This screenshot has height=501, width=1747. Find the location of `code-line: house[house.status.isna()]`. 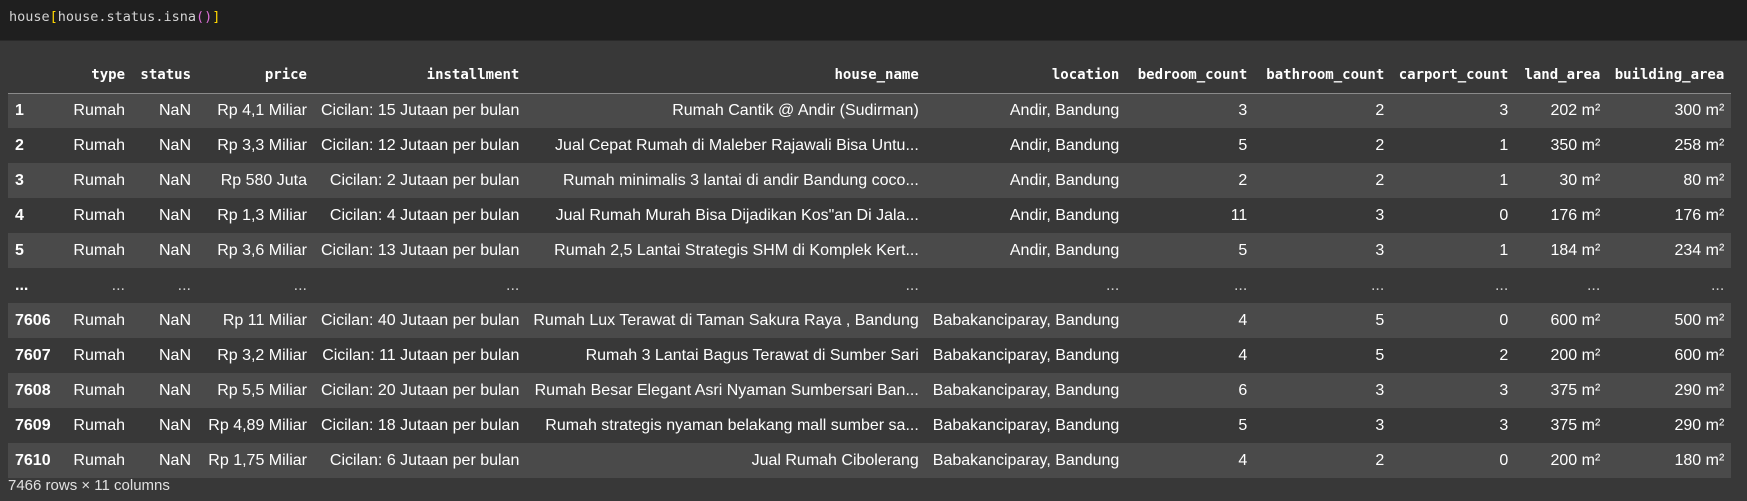

code-line: house[house.status.isna()] is located at coordinates (114, 17).